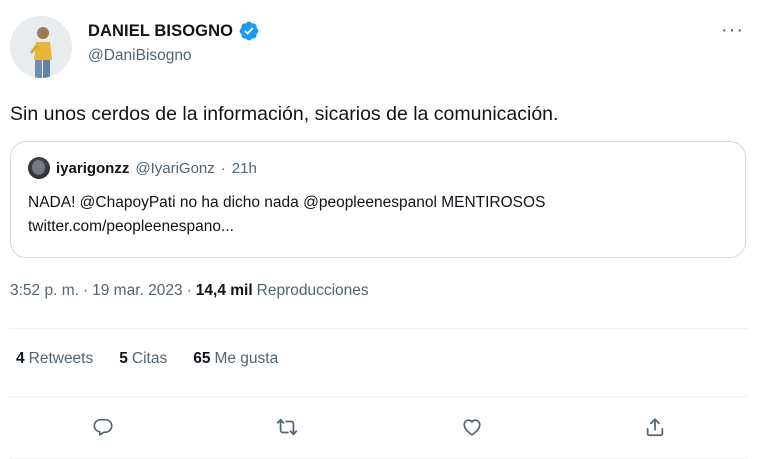 This screenshot has width=768, height=459. What do you see at coordinates (202, 358) in the screenshot?
I see `likes-count: 65` at bounding box center [202, 358].